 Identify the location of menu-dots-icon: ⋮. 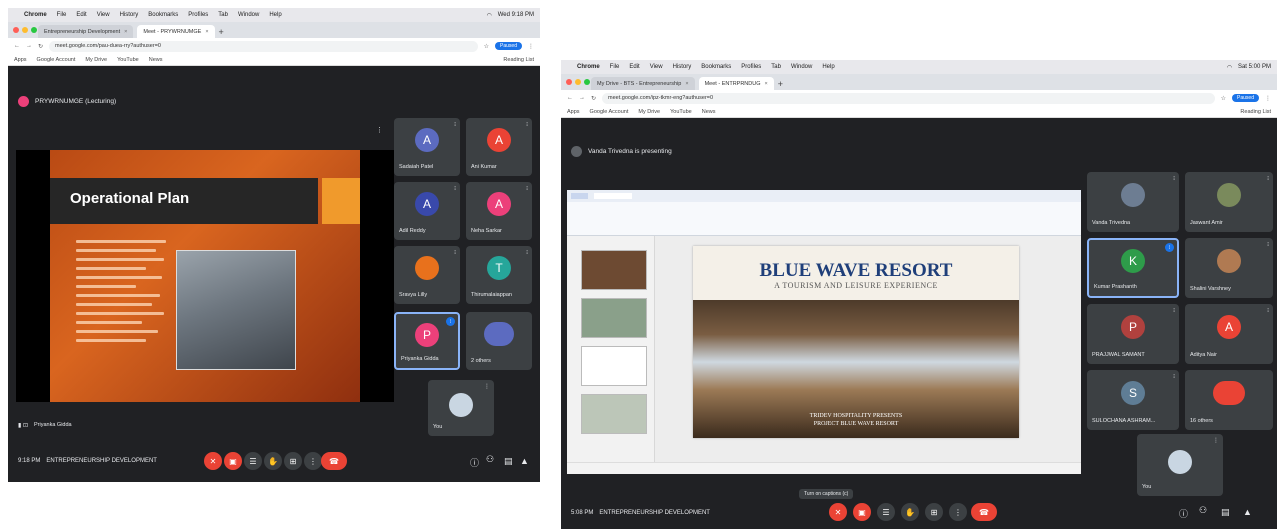
(1268, 98).